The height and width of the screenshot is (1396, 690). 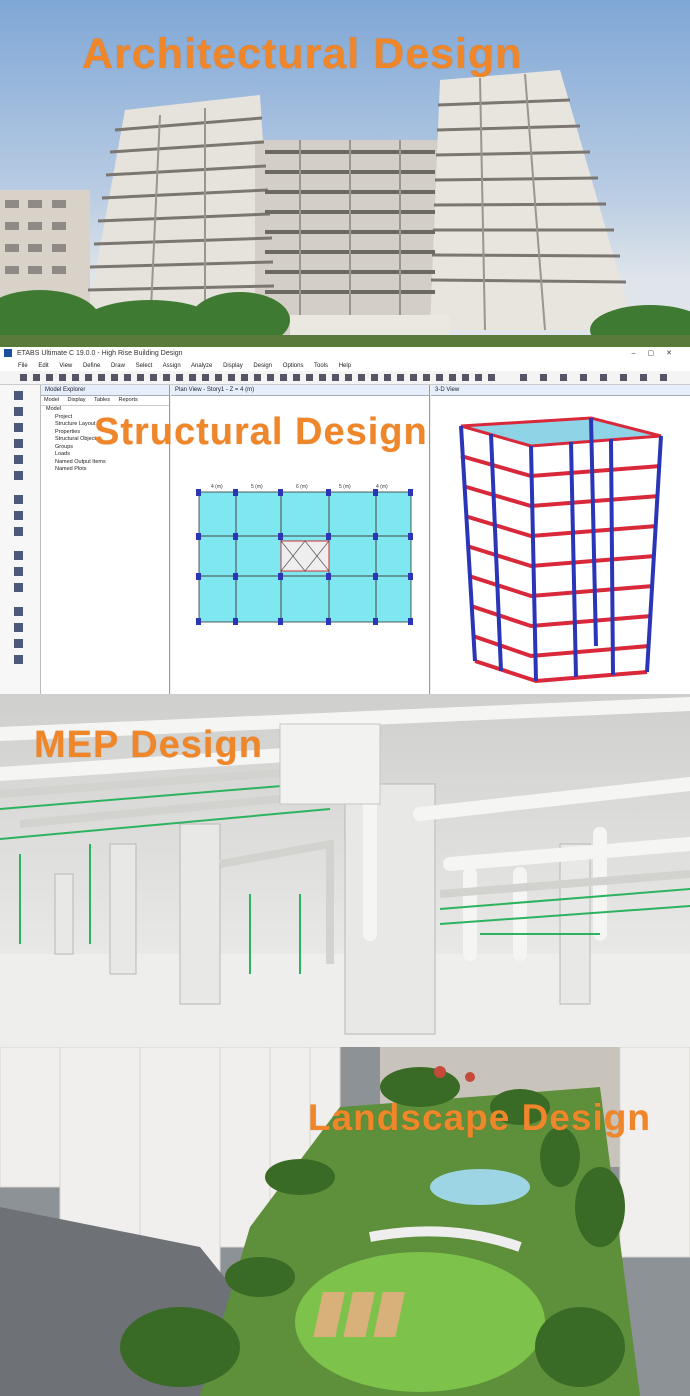 I want to click on left-tool-icons, so click(x=20, y=541).